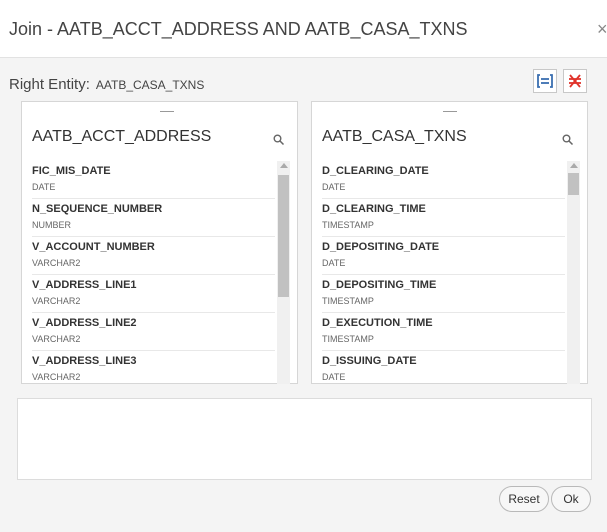  Describe the element at coordinates (443, 180) in the screenshot. I see `list-item: D_CLEARING_DATE DATE` at that location.